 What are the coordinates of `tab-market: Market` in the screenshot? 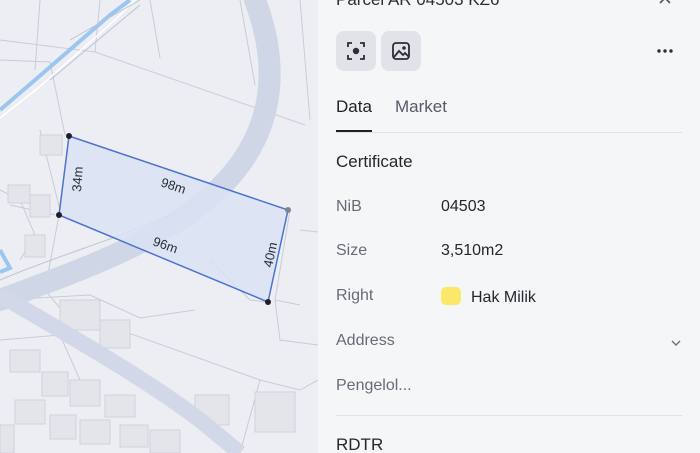 It's located at (421, 113).